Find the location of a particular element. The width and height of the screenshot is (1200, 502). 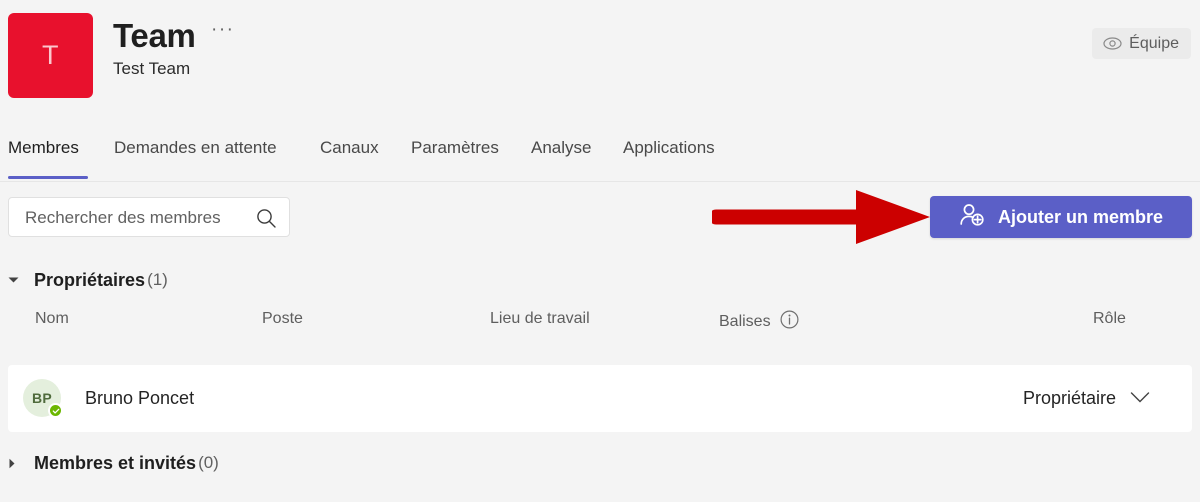

tab-applications-label: Applications is located at coordinates (669, 147).